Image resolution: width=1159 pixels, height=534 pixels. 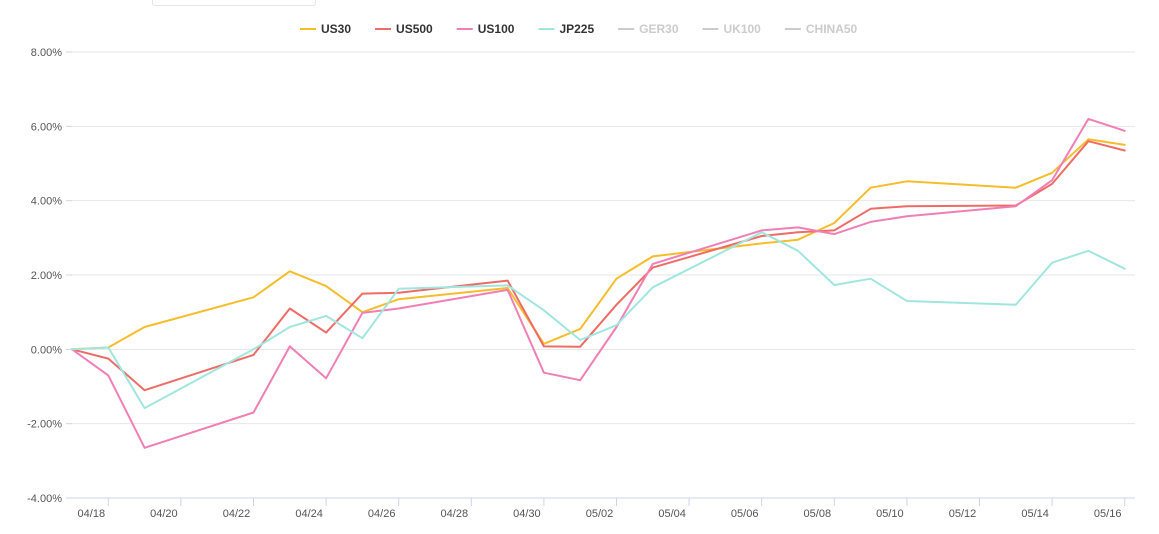 What do you see at coordinates (1035, 514) in the screenshot?
I see `x-tick-label: 05/14` at bounding box center [1035, 514].